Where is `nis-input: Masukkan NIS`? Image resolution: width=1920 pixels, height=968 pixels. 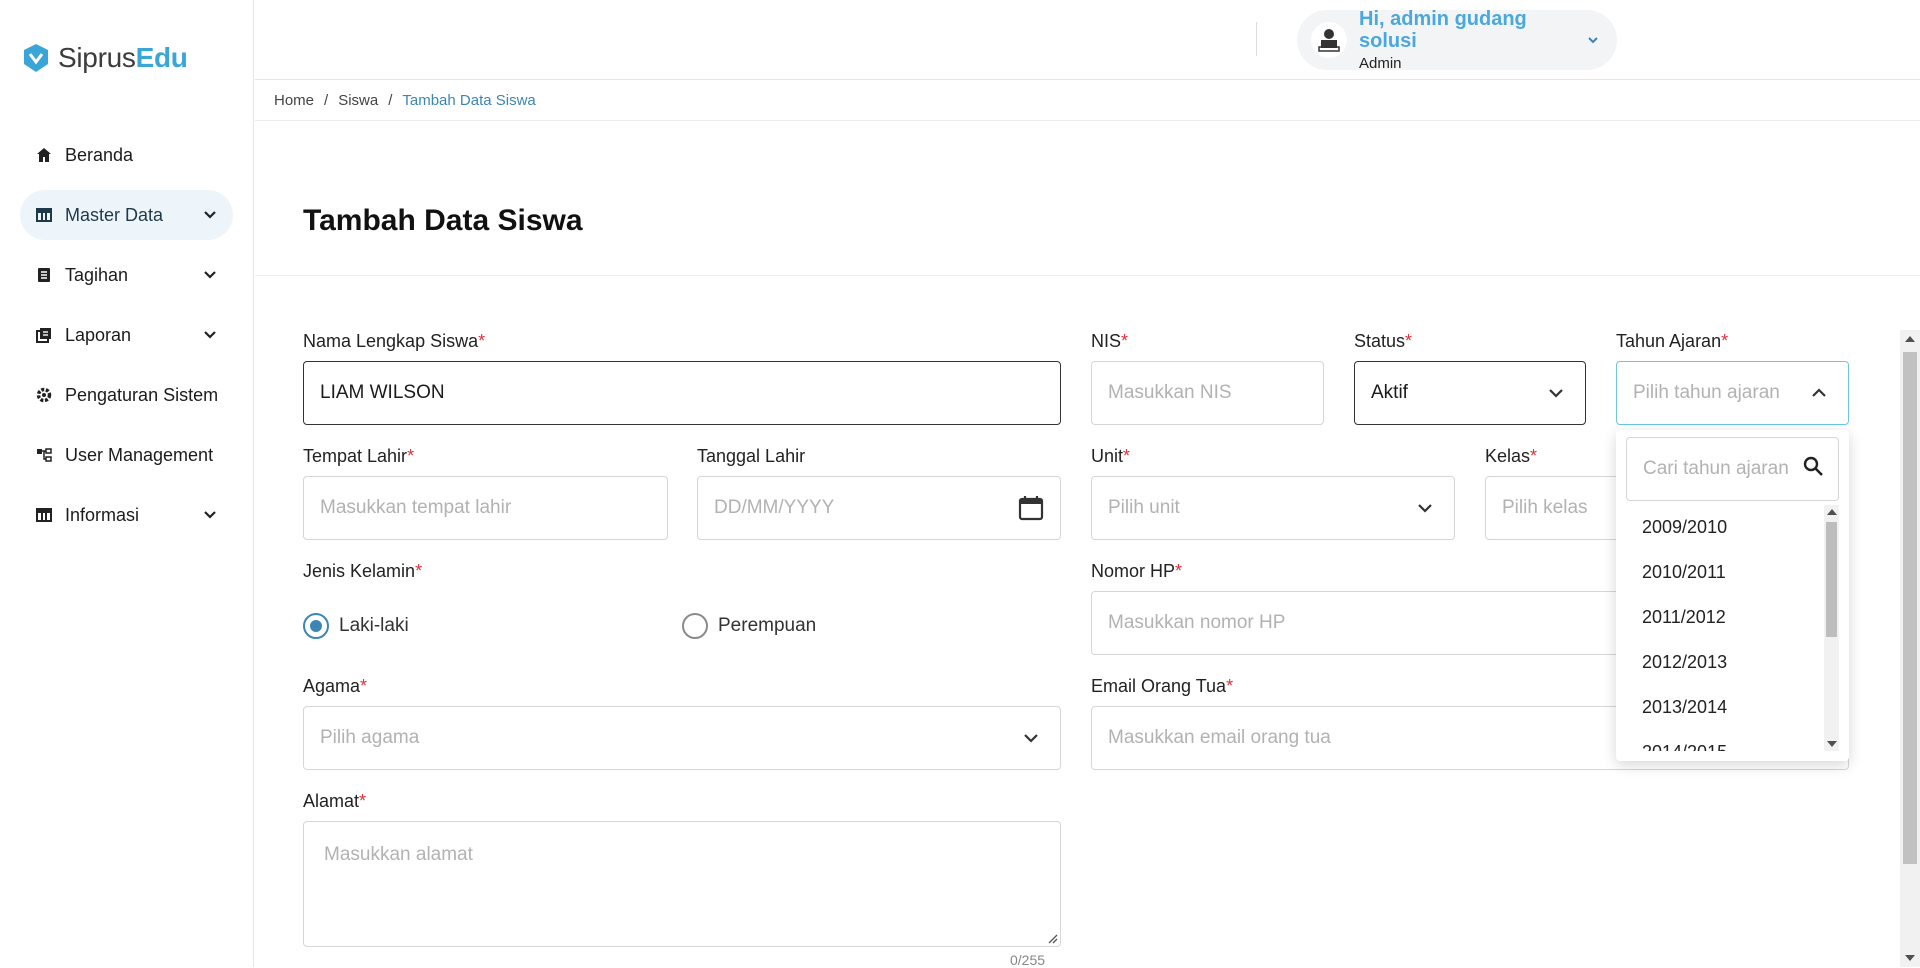
nis-input: Masukkan NIS is located at coordinates (1207, 393).